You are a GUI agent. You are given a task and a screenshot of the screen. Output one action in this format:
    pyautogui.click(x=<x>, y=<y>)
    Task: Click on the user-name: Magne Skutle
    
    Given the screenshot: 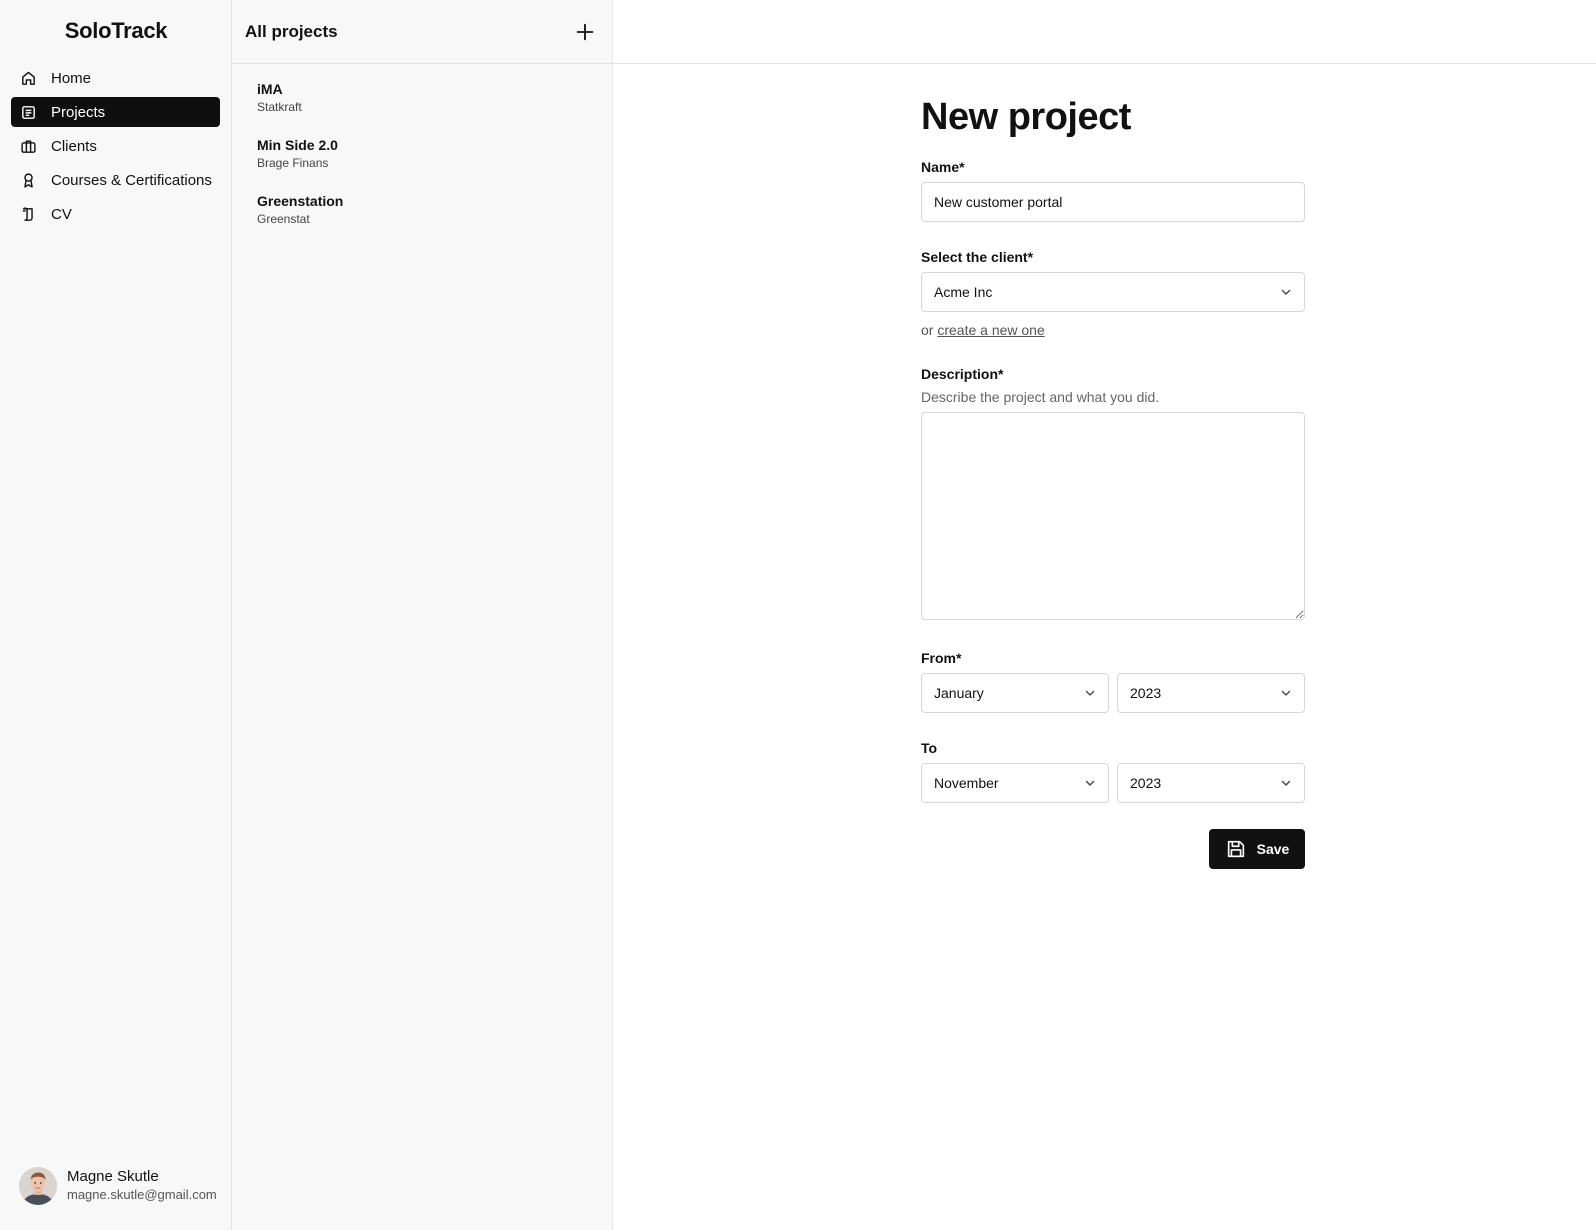 What is the action you would take?
    pyautogui.click(x=113, y=1176)
    